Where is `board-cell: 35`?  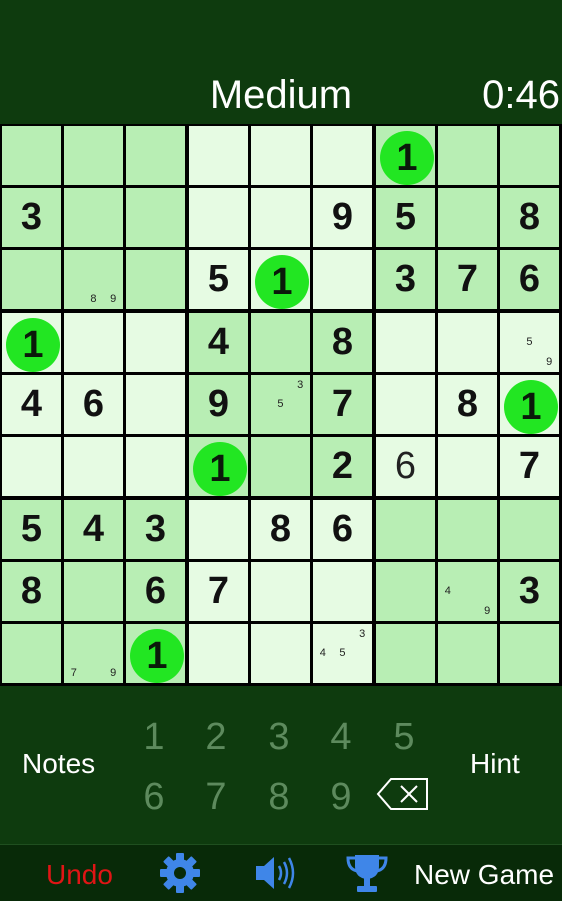
board-cell: 35 is located at coordinates (280, 404).